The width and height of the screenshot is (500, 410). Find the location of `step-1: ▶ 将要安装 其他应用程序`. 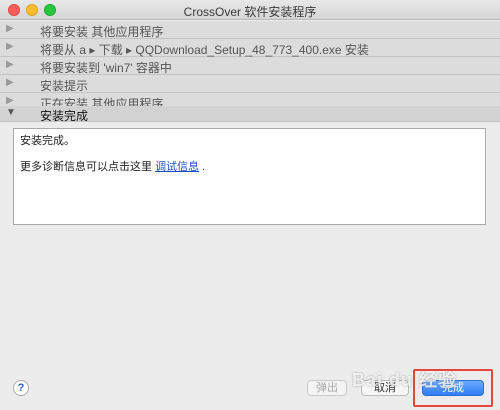

step-1: ▶ 将要安装 其他应用程序 is located at coordinates (250, 30).